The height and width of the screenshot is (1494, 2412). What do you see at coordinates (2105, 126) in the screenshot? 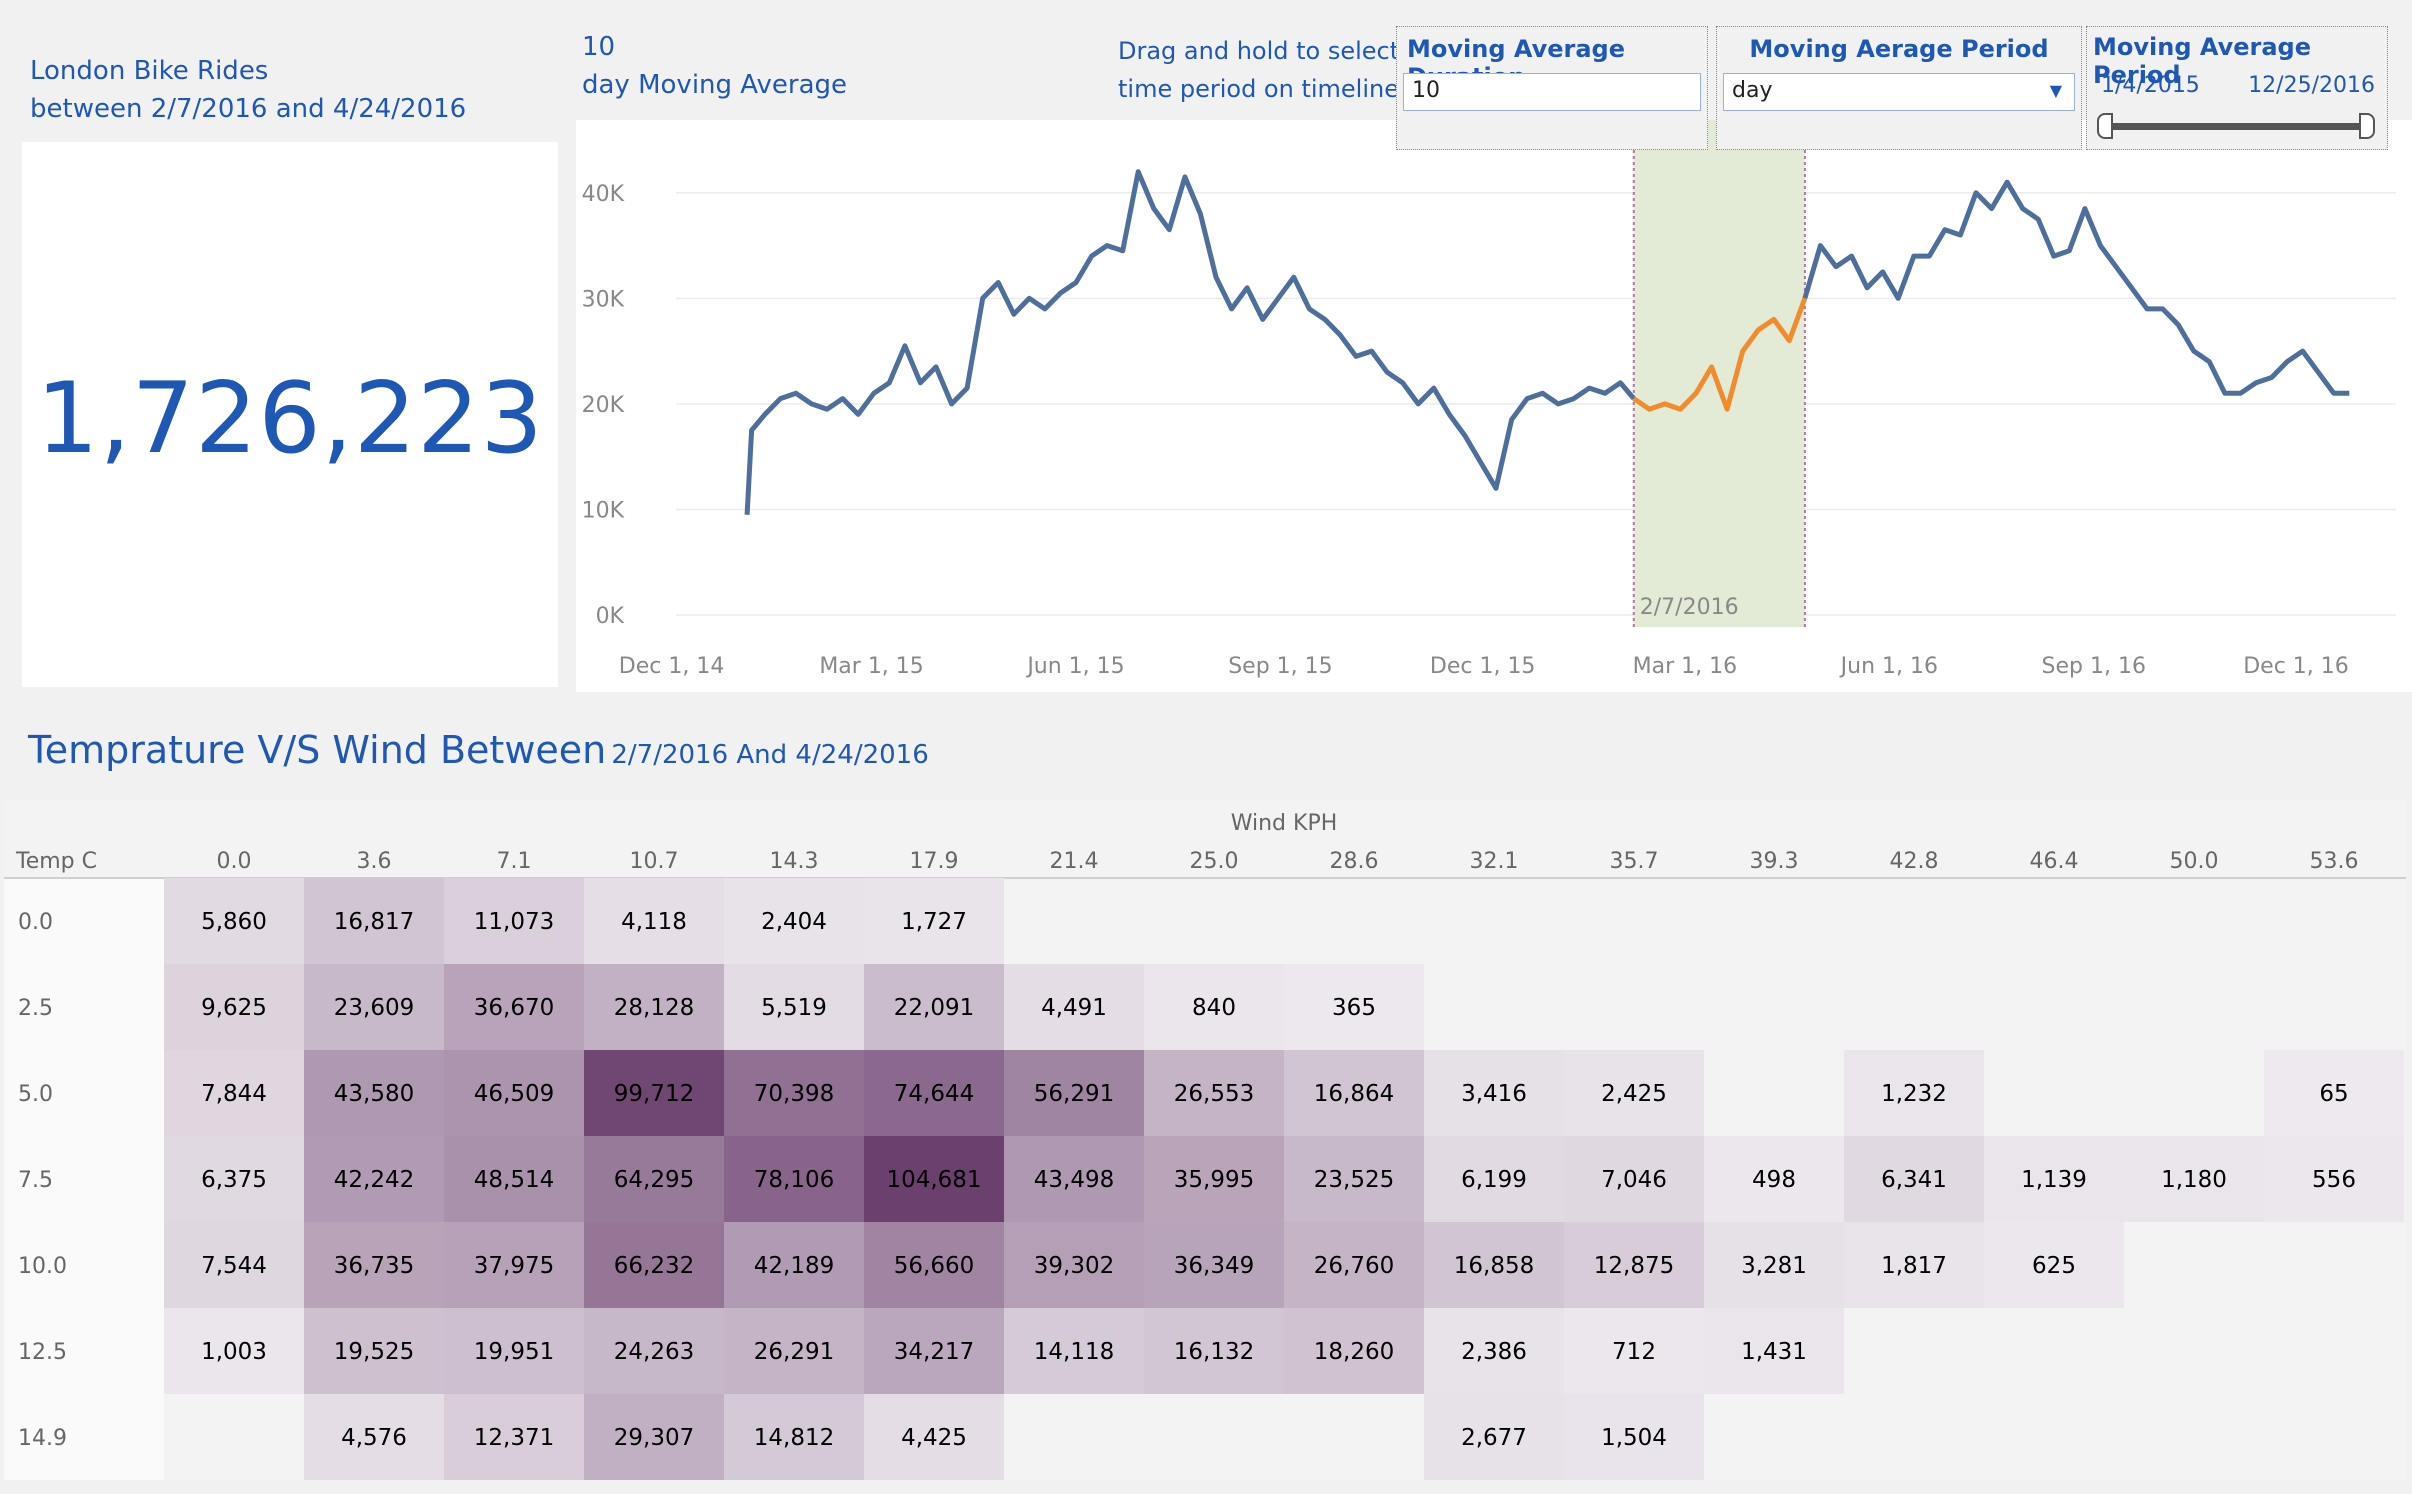
I see `range-start-handle` at bounding box center [2105, 126].